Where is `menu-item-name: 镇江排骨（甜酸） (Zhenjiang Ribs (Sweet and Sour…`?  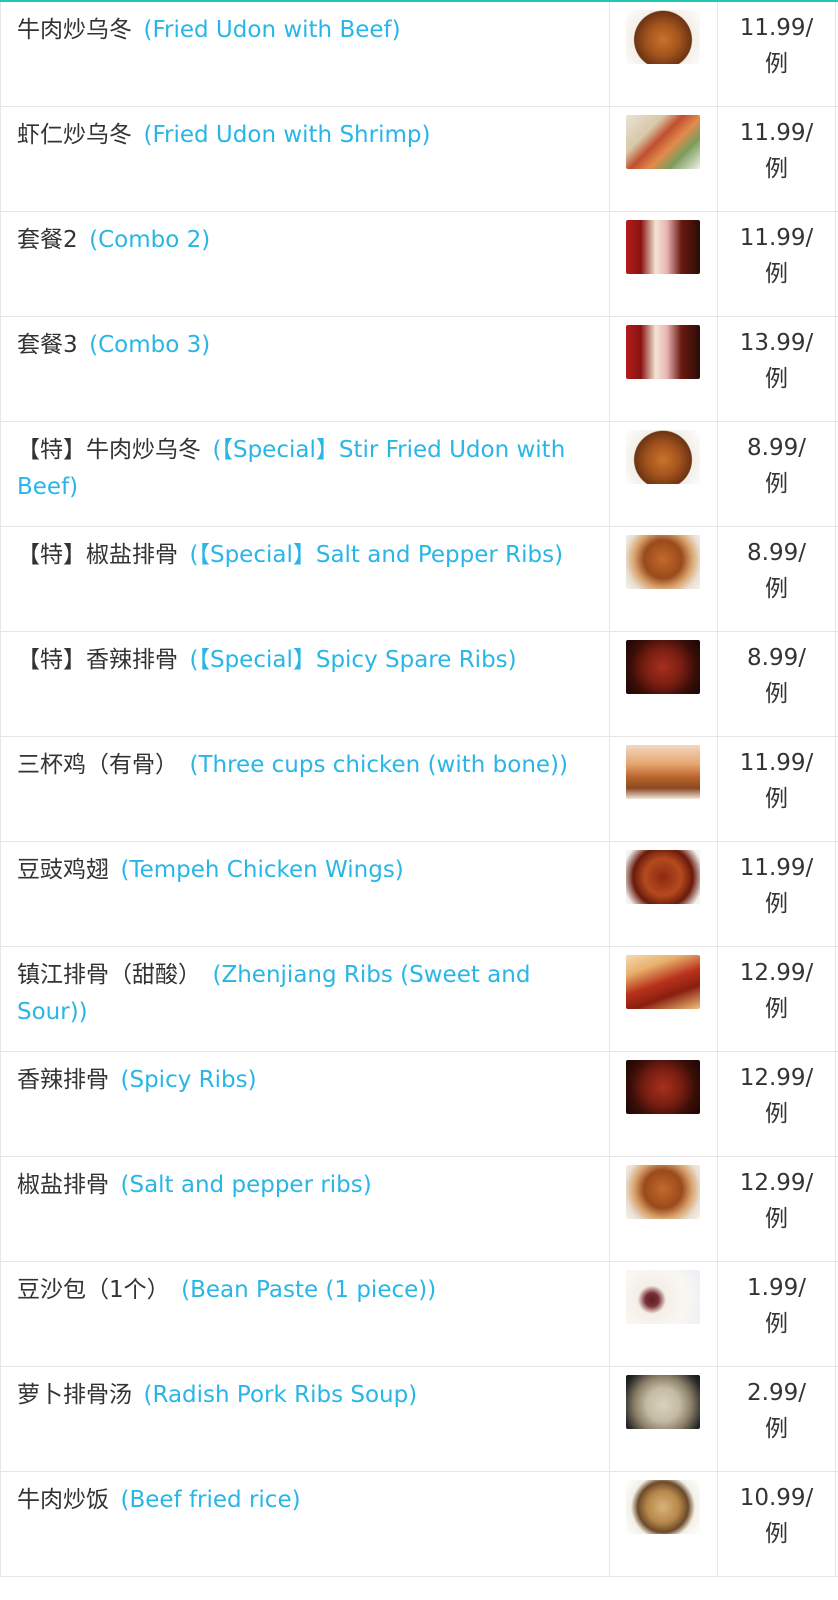 menu-item-name: 镇江排骨（甜酸） (Zhenjiang Ribs (Sweet and Sour… is located at coordinates (305, 994).